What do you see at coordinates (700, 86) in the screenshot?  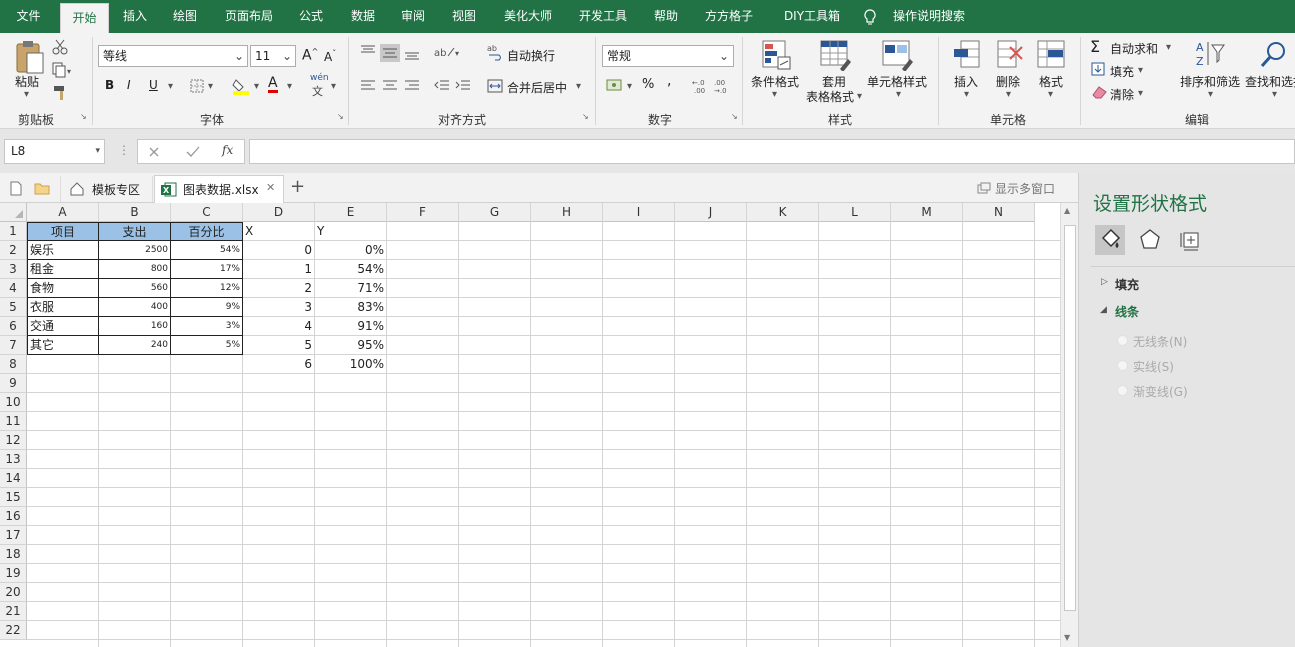 I see `increase-decimal-icon: ←.0.00` at bounding box center [700, 86].